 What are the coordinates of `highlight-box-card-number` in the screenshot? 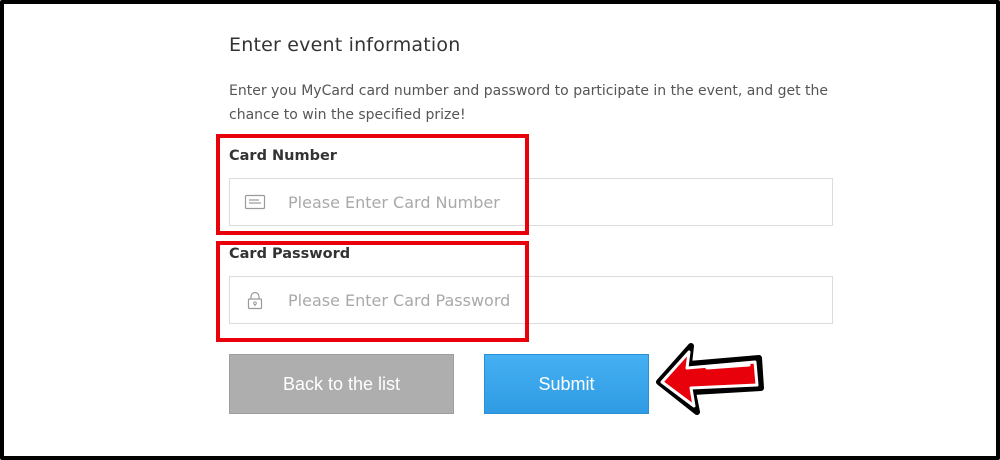 It's located at (372, 184).